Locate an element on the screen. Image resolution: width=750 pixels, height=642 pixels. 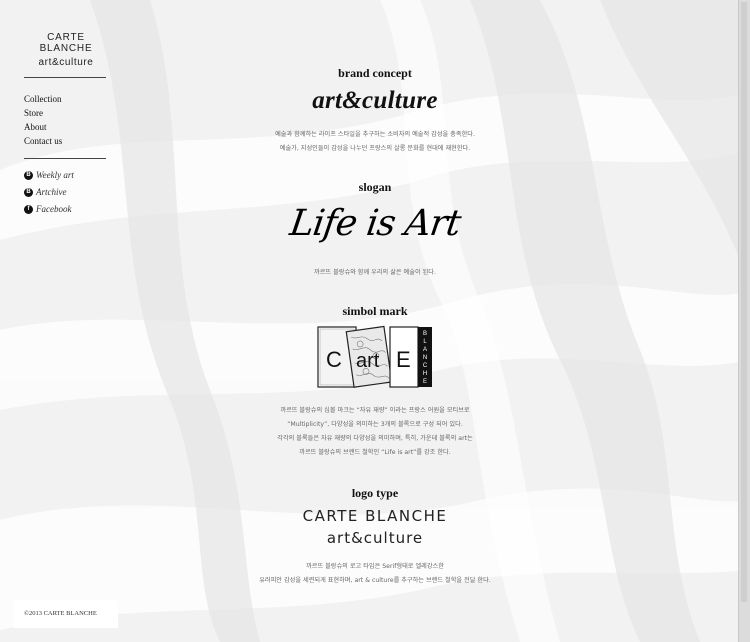
brand-tagline: art&culture is located at coordinates (66, 62).